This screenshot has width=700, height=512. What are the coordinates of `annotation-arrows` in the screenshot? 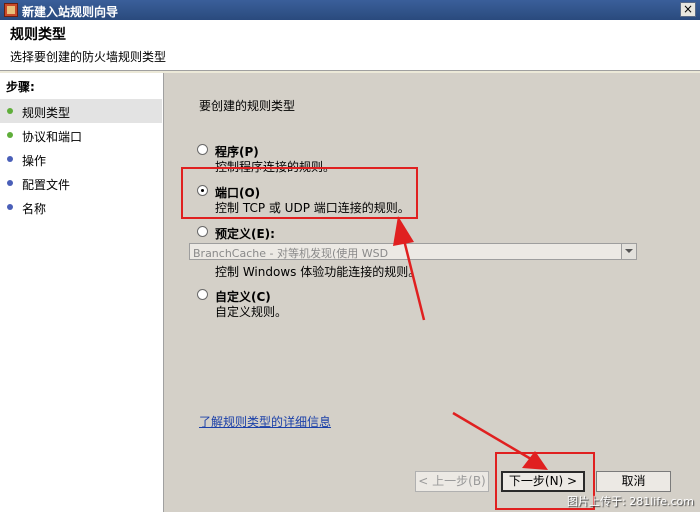 It's located at (470, 343).